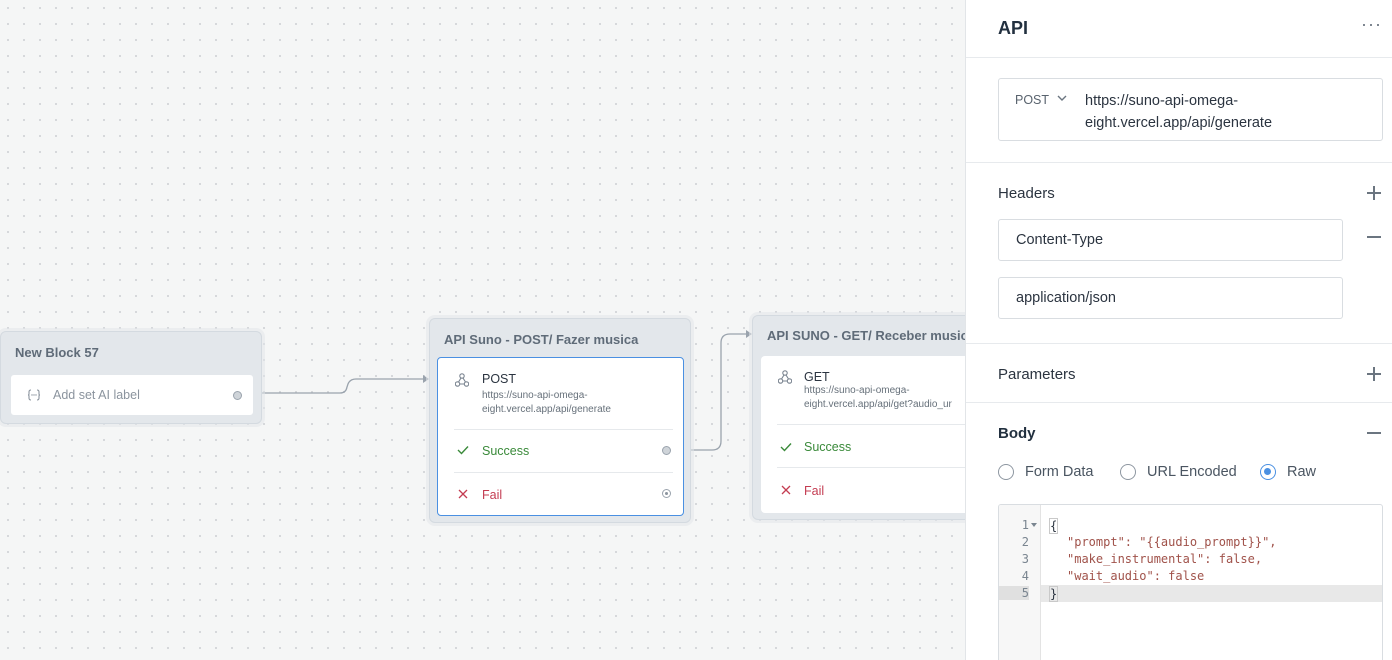 This screenshot has height=660, width=1392. Describe the element at coordinates (1374, 237) in the screenshot. I see `remove-header-icon` at that location.